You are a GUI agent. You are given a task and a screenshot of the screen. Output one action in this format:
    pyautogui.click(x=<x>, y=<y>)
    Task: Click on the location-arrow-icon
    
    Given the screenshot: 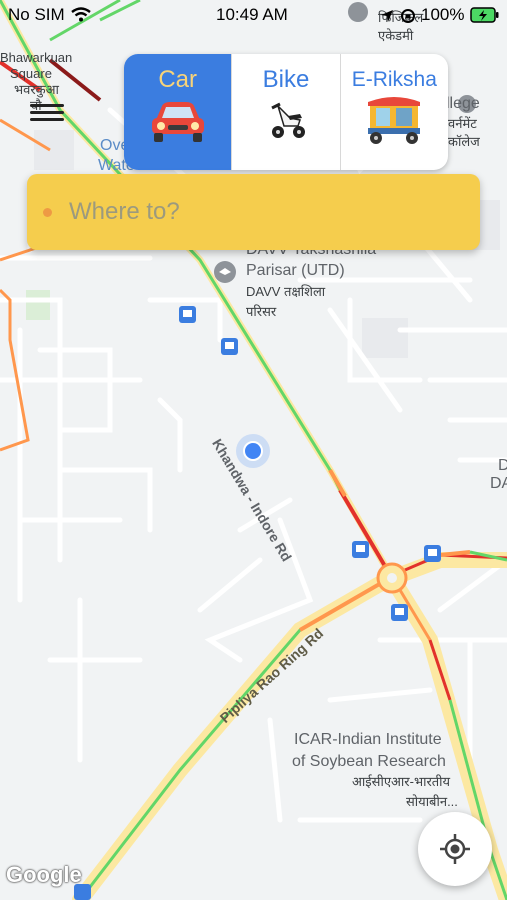 What is the action you would take?
    pyautogui.click(x=387, y=16)
    